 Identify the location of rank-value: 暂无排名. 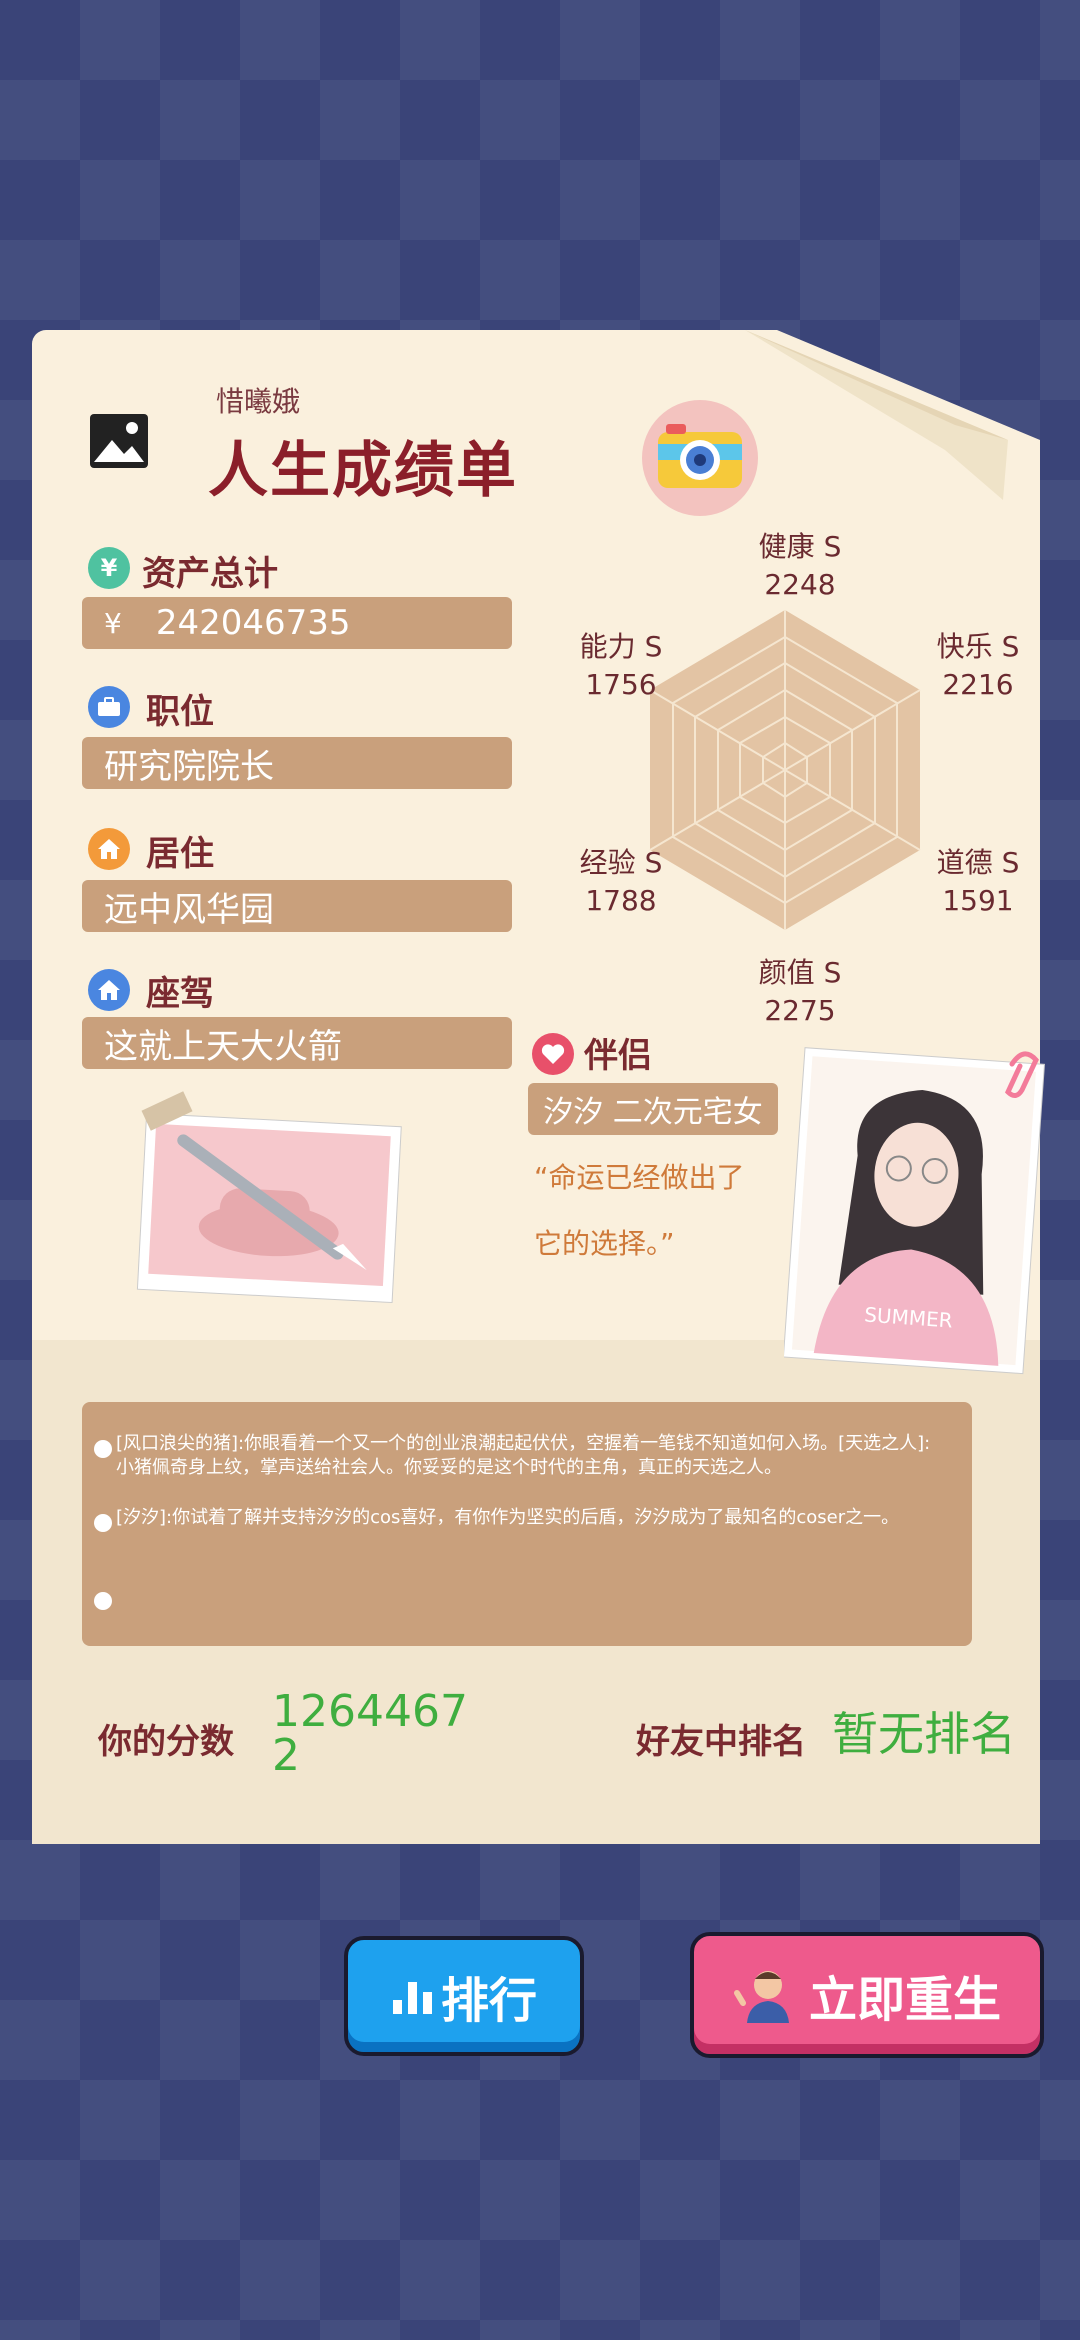
(924, 1734).